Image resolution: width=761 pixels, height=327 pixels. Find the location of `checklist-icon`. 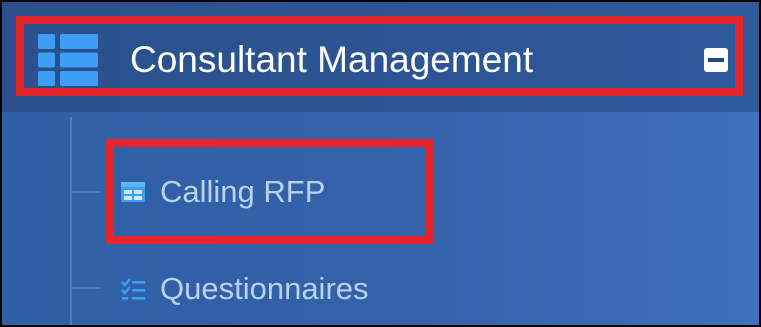

checklist-icon is located at coordinates (133, 289).